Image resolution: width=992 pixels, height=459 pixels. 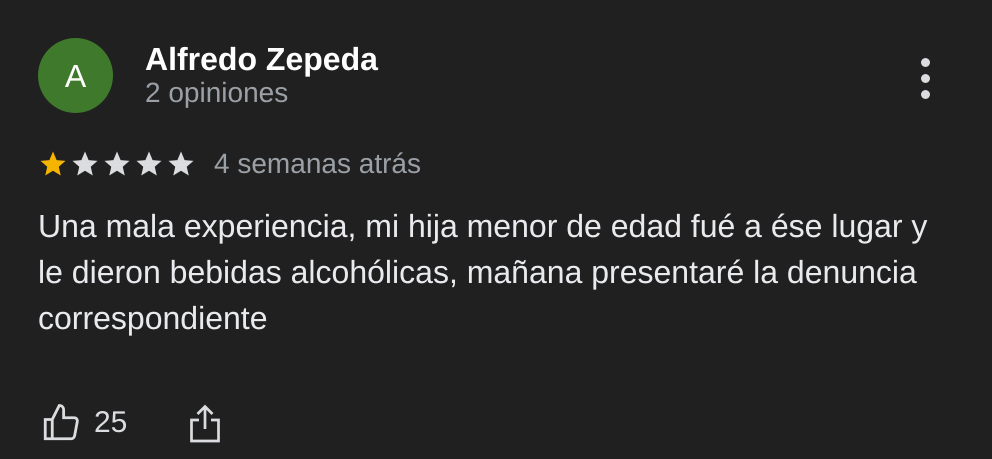 What do you see at coordinates (261, 59) in the screenshot?
I see `author-name: Alfredo Zepeda` at bounding box center [261, 59].